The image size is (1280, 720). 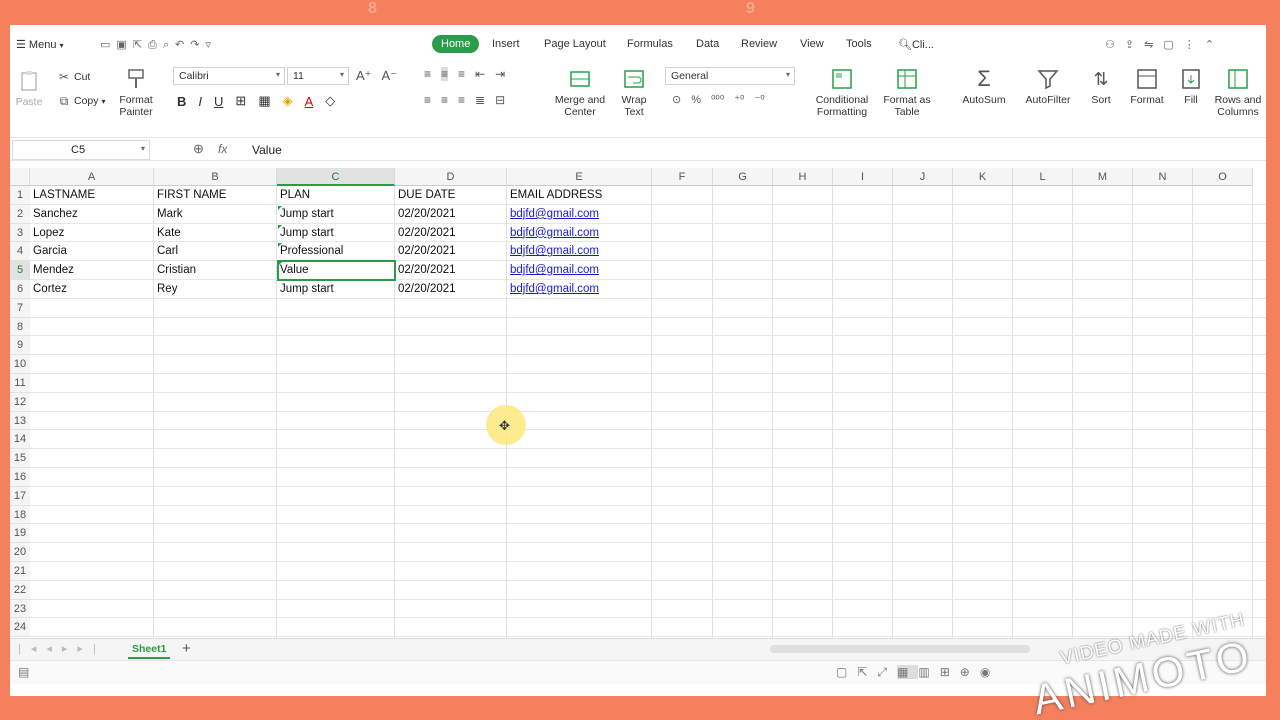 I want to click on row-header-13: 13, so click(x=20, y=421).